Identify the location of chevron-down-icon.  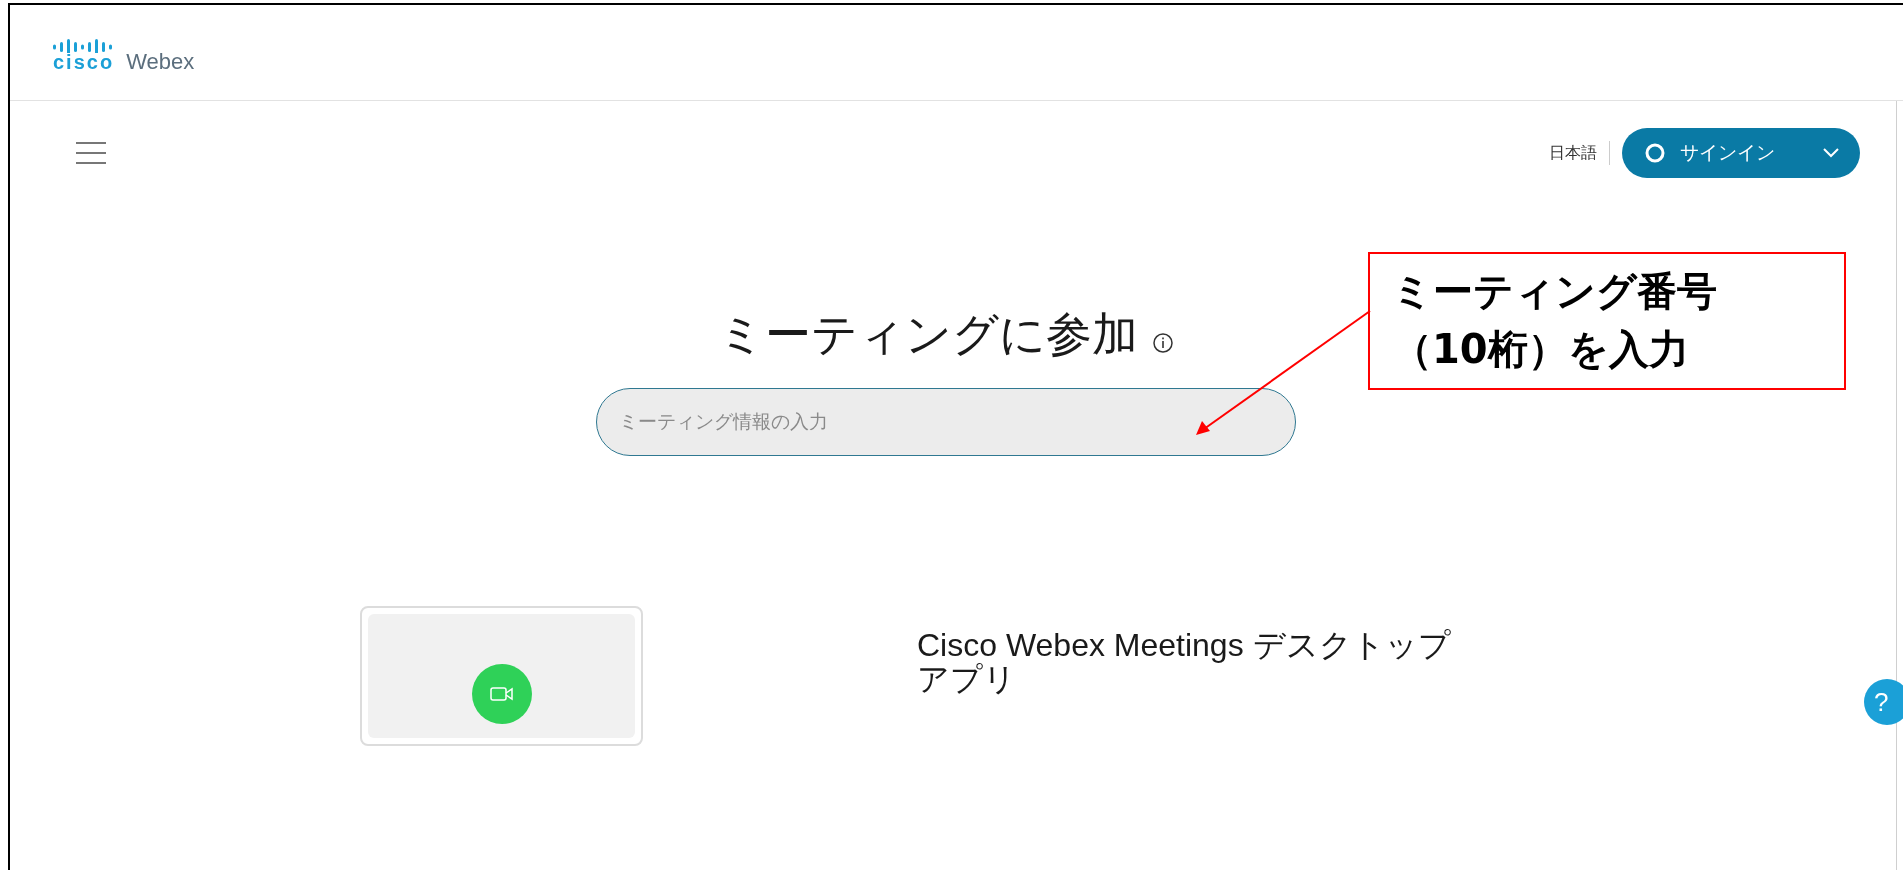
(1831, 153).